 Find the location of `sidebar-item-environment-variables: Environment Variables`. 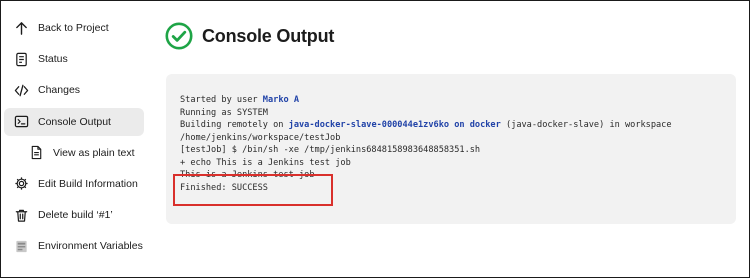

sidebar-item-environment-variables: Environment Variables is located at coordinates (74, 246).